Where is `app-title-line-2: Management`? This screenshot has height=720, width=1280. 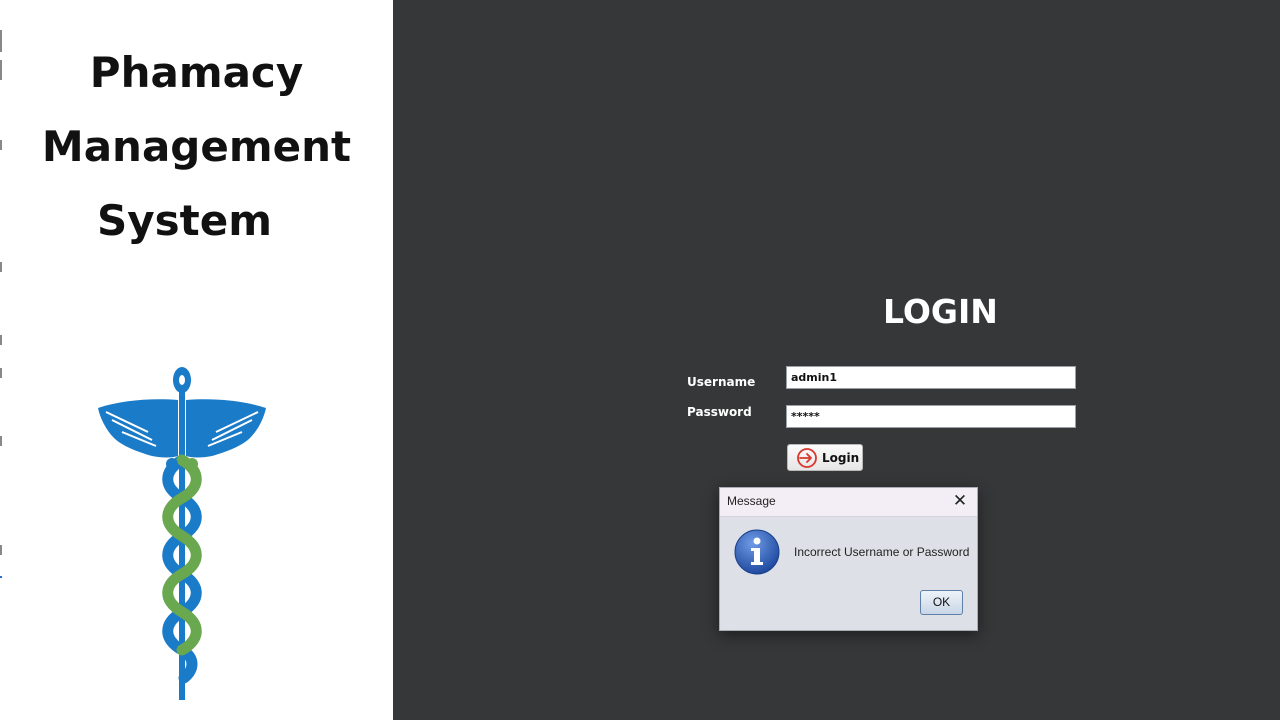 app-title-line-2: Management is located at coordinates (196, 146).